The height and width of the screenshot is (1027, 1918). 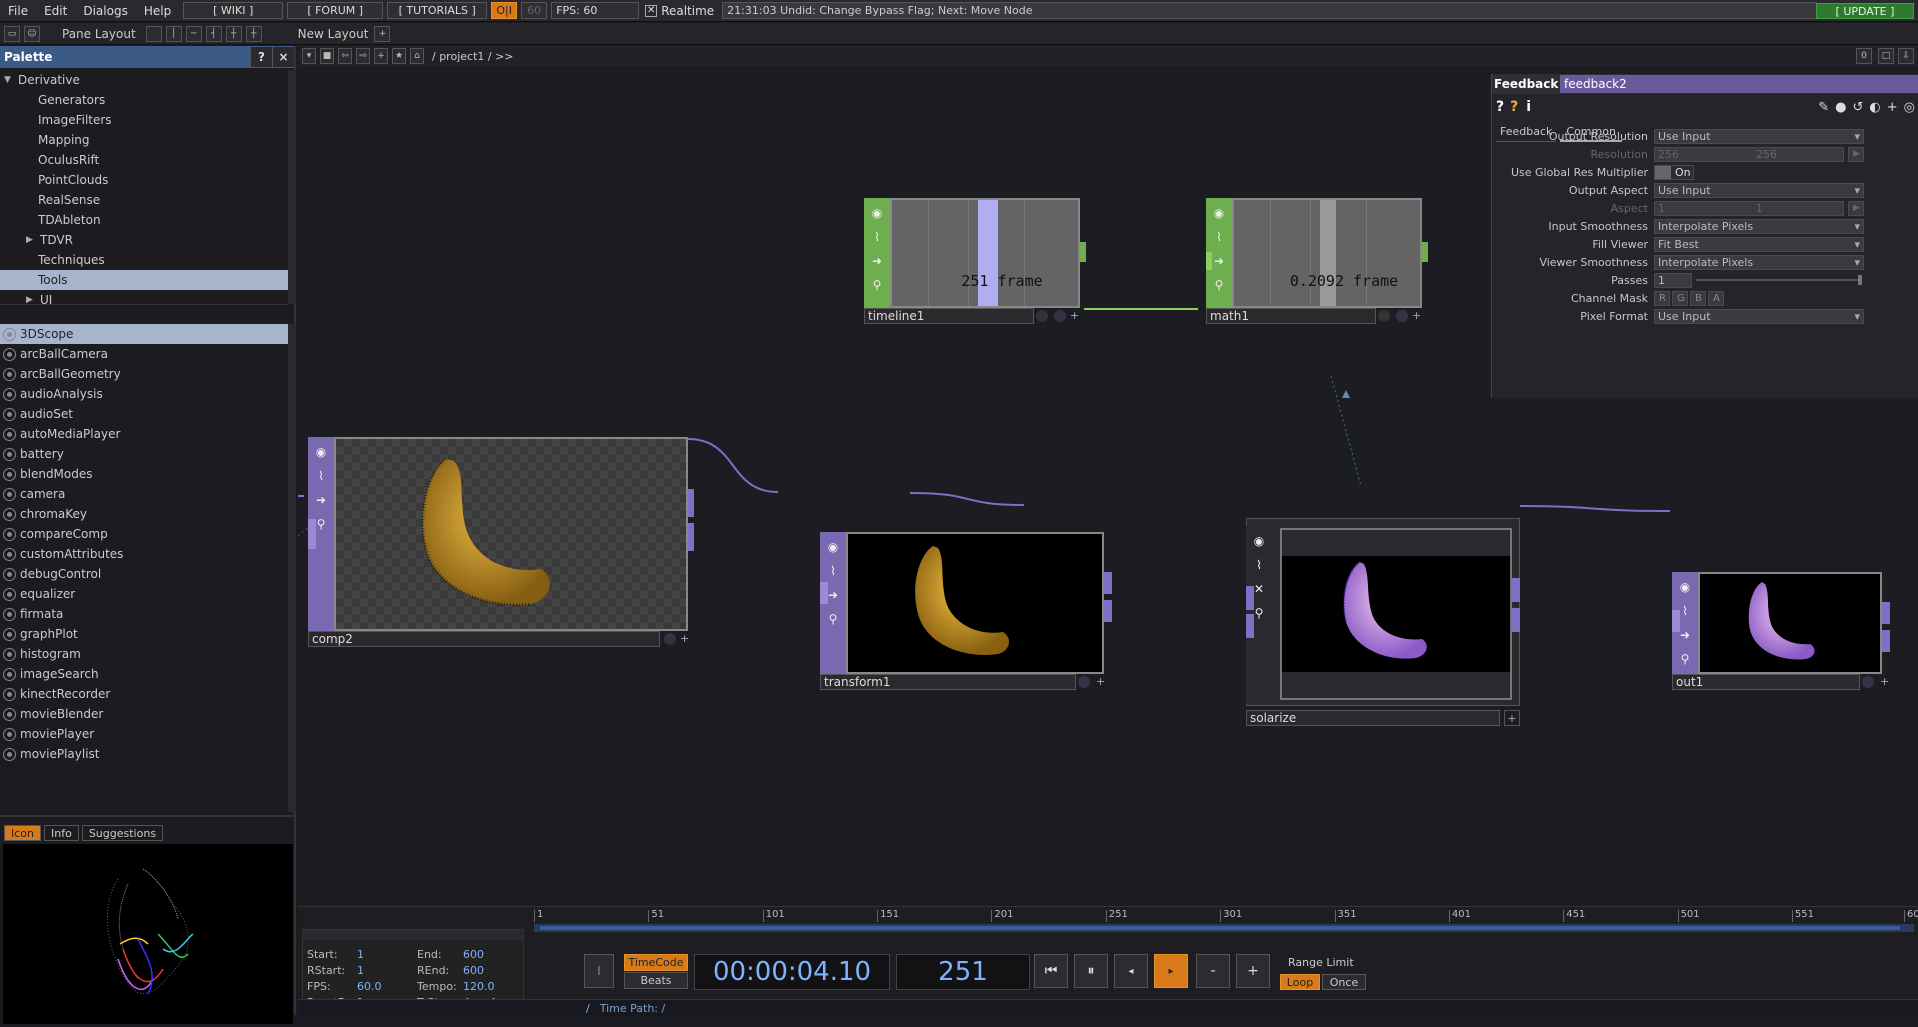 I want to click on once-button: Once, so click(x=1344, y=982).